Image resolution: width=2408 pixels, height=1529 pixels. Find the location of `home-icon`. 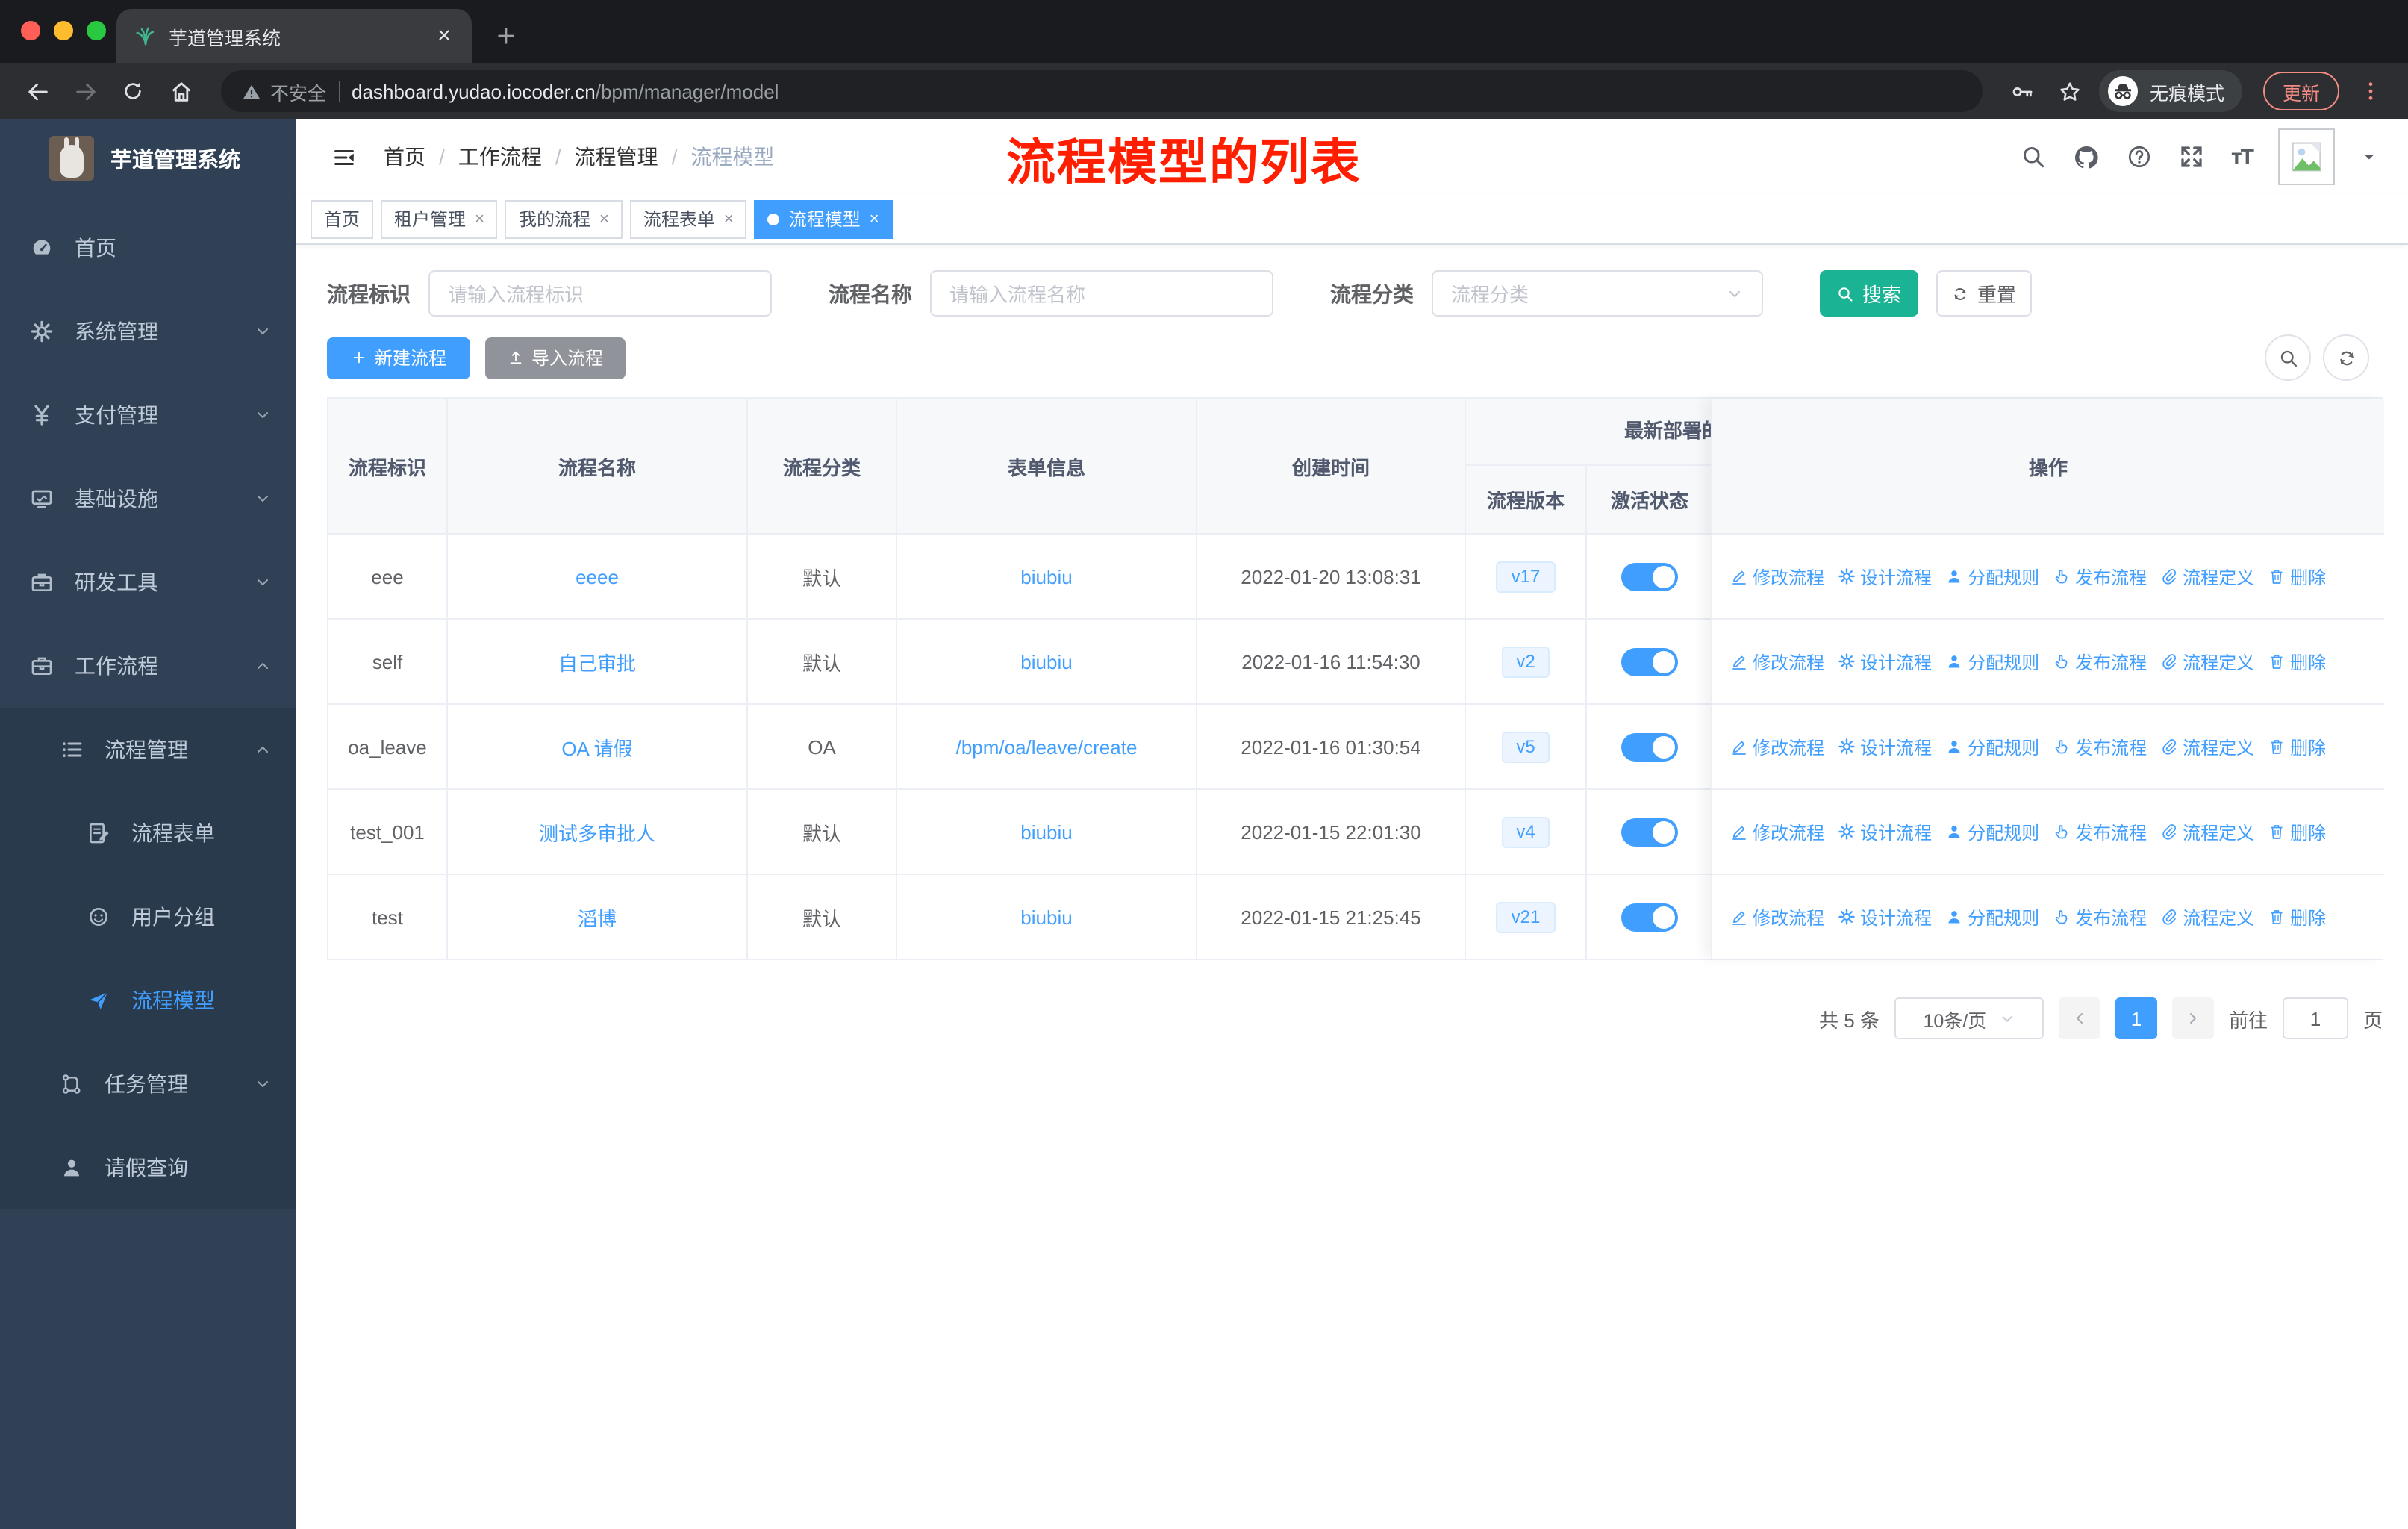

home-icon is located at coordinates (180, 91).